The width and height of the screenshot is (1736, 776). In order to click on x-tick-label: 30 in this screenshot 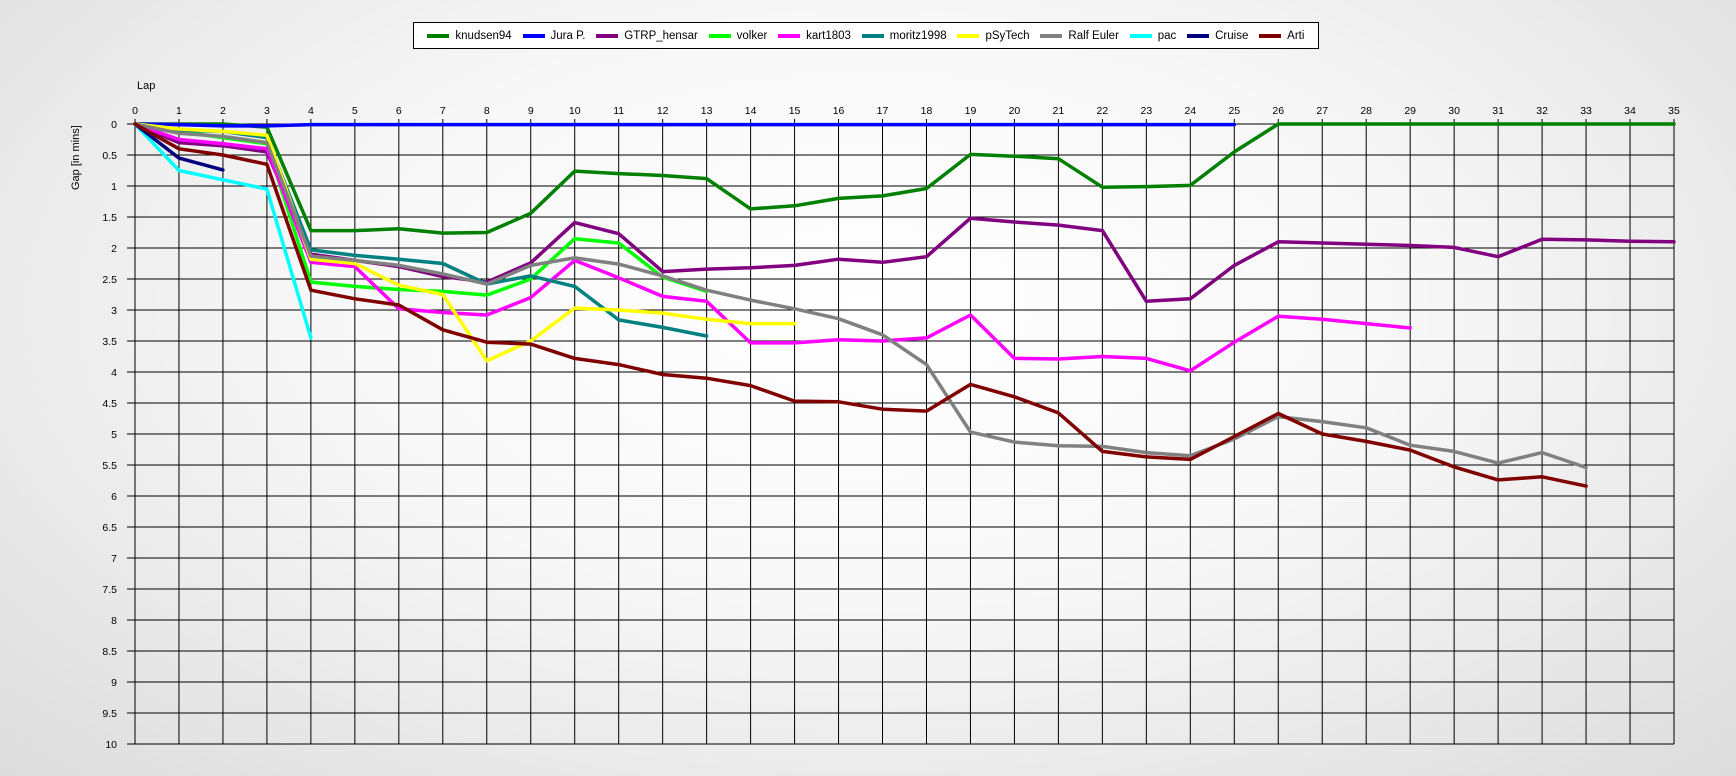, I will do `click(1454, 111)`.